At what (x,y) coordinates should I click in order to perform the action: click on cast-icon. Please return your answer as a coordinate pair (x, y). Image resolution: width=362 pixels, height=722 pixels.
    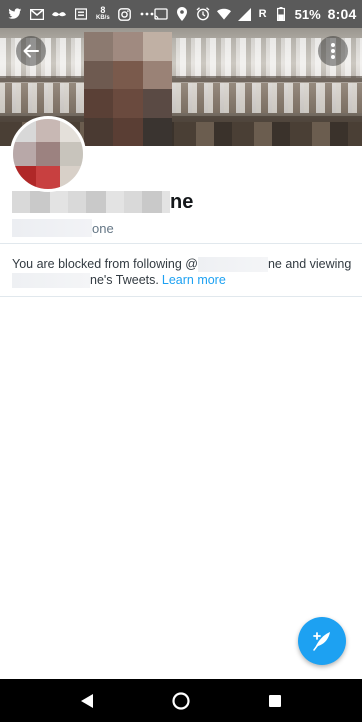
    Looking at the image, I should click on (161, 14).